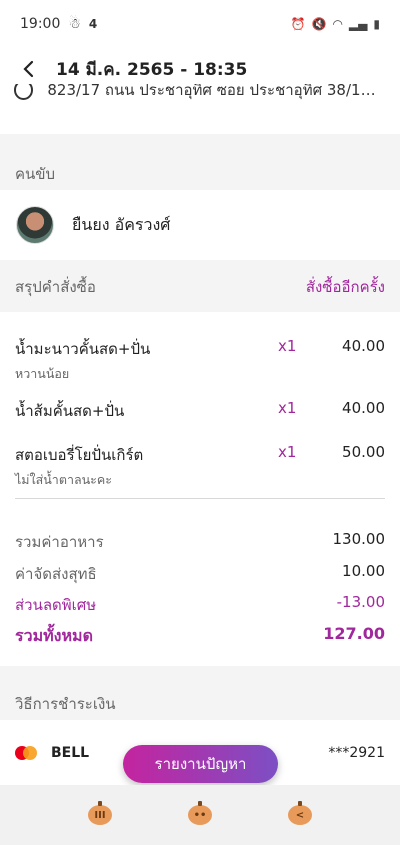 This screenshot has width=400, height=845. I want to click on order-summary-label: สรุปคำสั่งซื้อ, so click(55, 287).